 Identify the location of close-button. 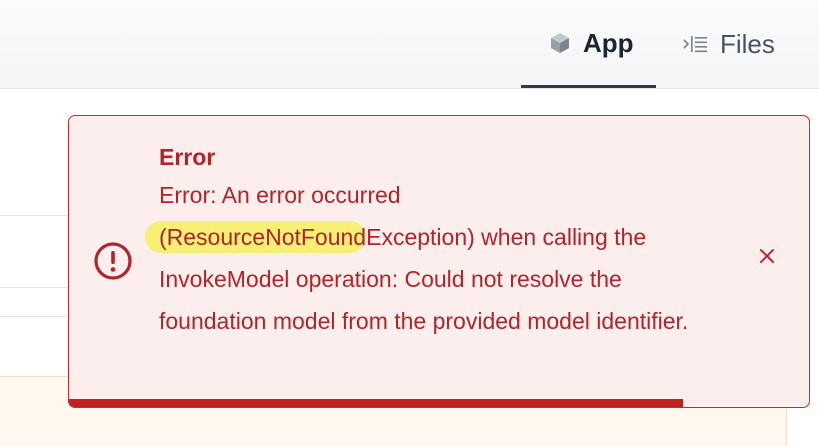
(767, 258).